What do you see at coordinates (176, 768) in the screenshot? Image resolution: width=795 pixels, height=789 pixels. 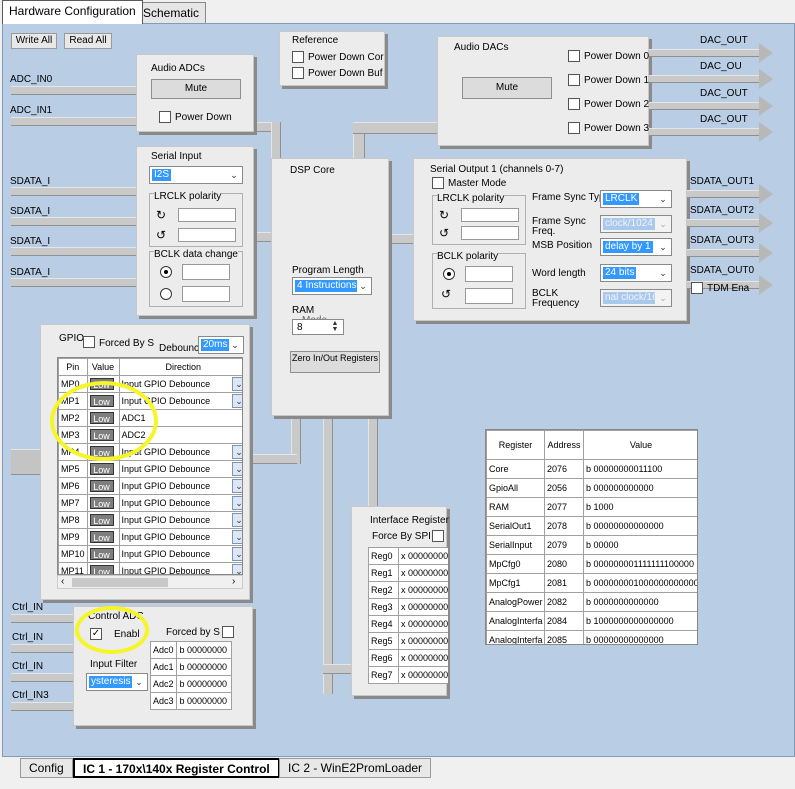 I see `tab-ic1-register-control: IC 1 - 170x\140x Register Control` at bounding box center [176, 768].